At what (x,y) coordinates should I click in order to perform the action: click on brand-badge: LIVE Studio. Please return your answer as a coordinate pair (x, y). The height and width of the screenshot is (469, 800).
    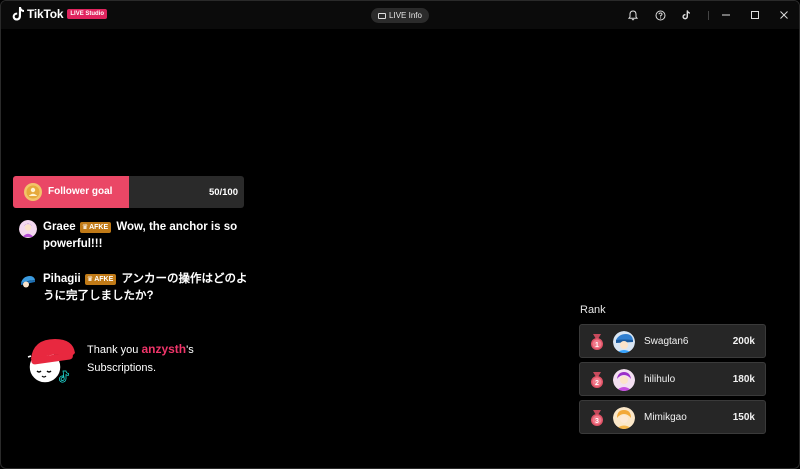
    Looking at the image, I should click on (87, 14).